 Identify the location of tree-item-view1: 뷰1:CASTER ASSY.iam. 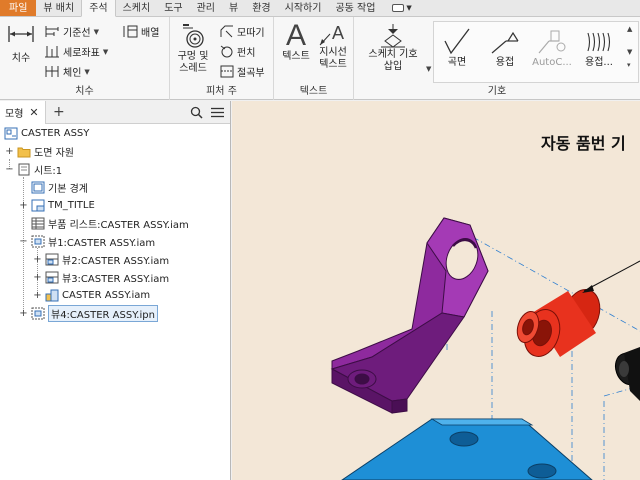
(93, 241).